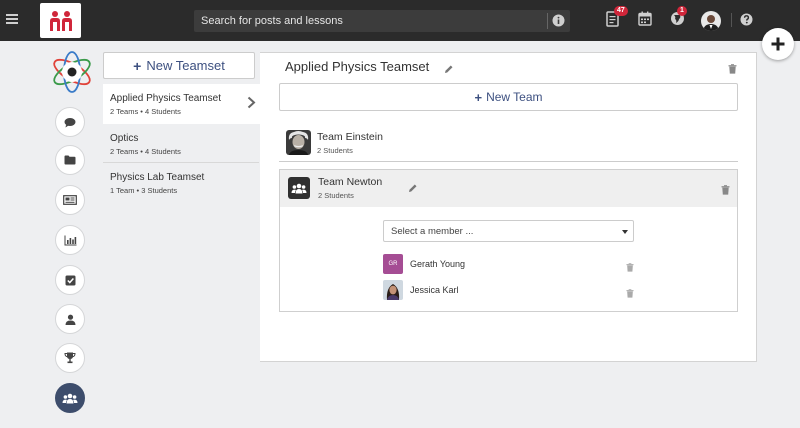 This screenshot has height=428, width=800. Describe the element at coordinates (682, 11) in the screenshot. I see `globe-badge: 1` at that location.